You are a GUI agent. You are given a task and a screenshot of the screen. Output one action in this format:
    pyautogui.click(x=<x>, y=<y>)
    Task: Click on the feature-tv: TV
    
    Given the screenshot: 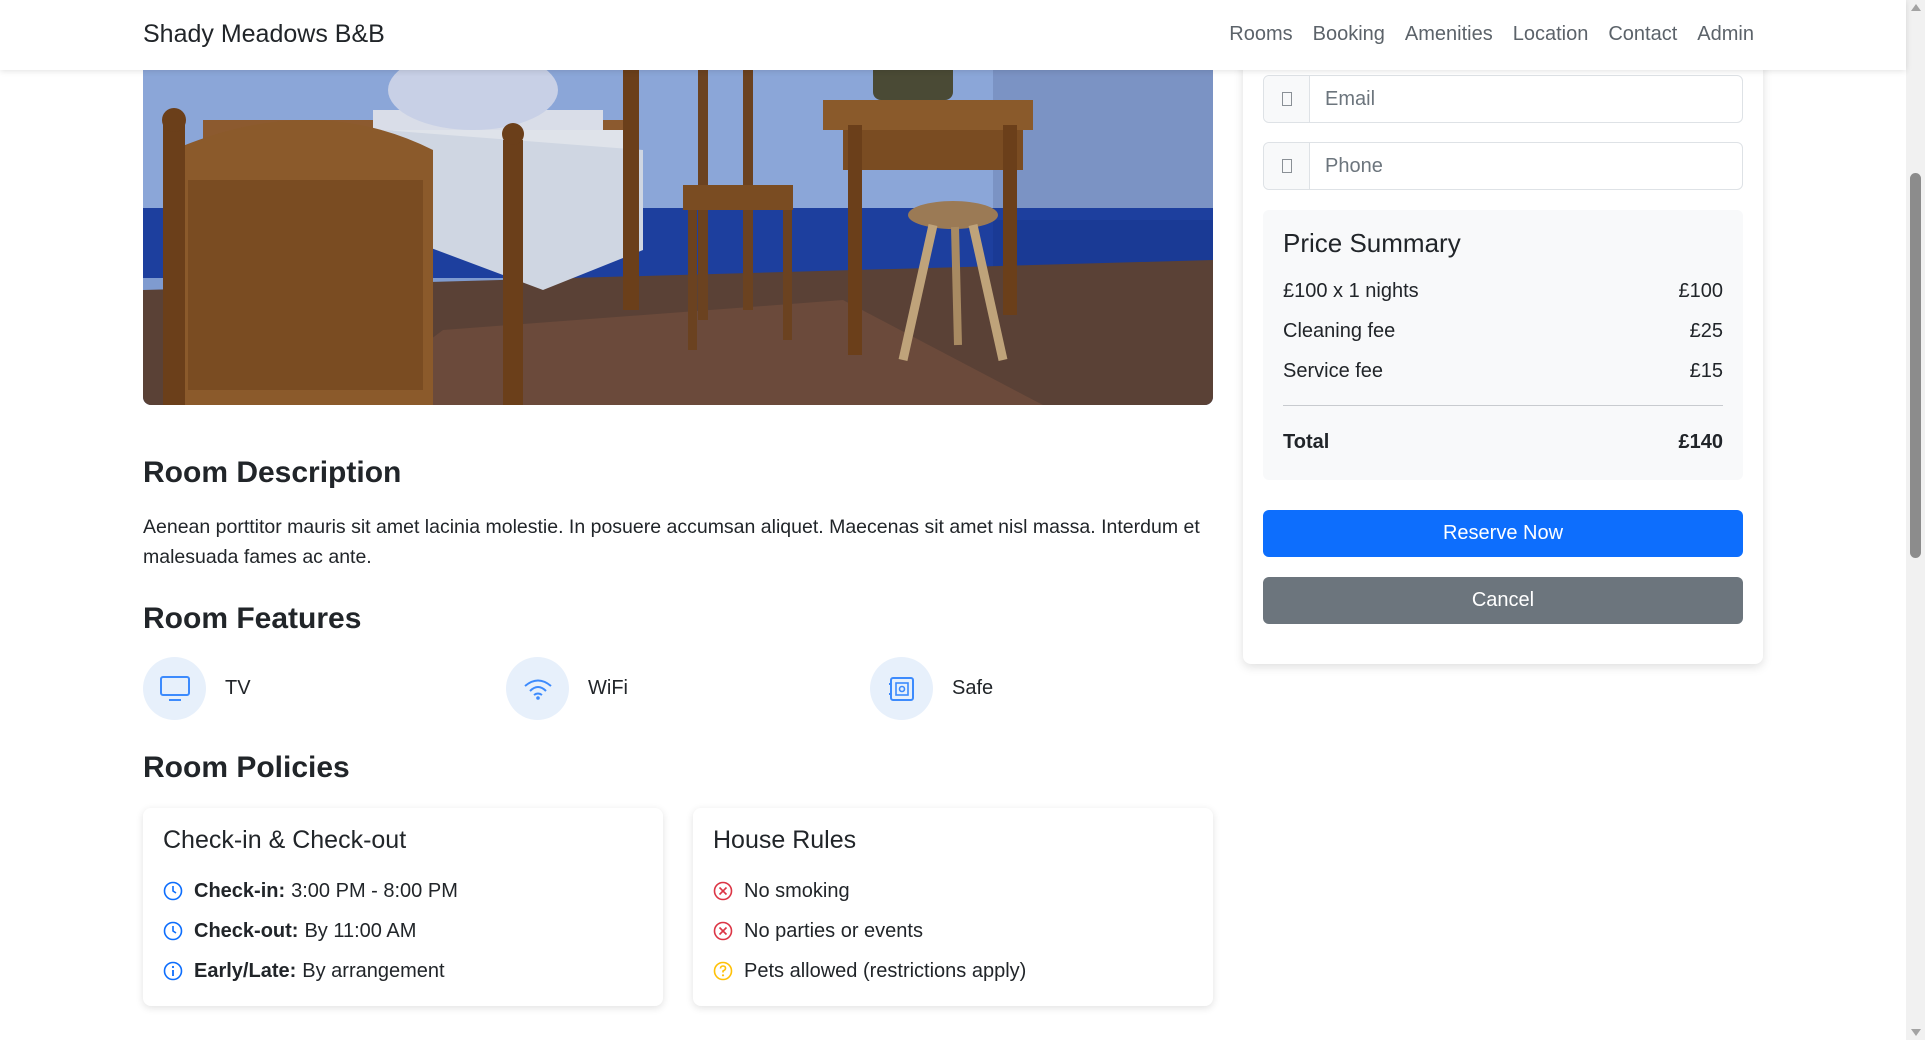 What is the action you would take?
    pyautogui.click(x=197, y=688)
    